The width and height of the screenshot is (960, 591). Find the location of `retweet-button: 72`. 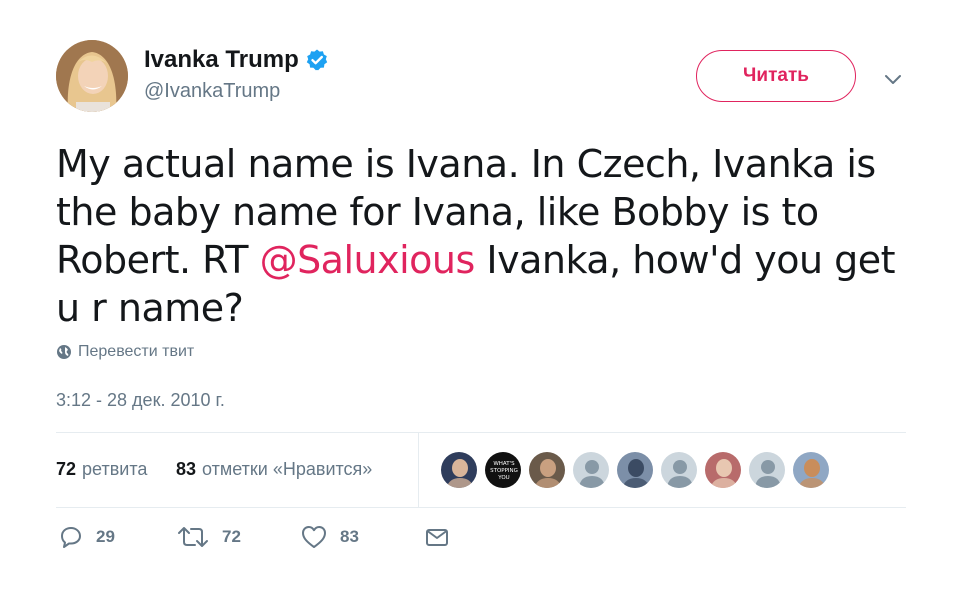

retweet-button: 72 is located at coordinates (208, 537).